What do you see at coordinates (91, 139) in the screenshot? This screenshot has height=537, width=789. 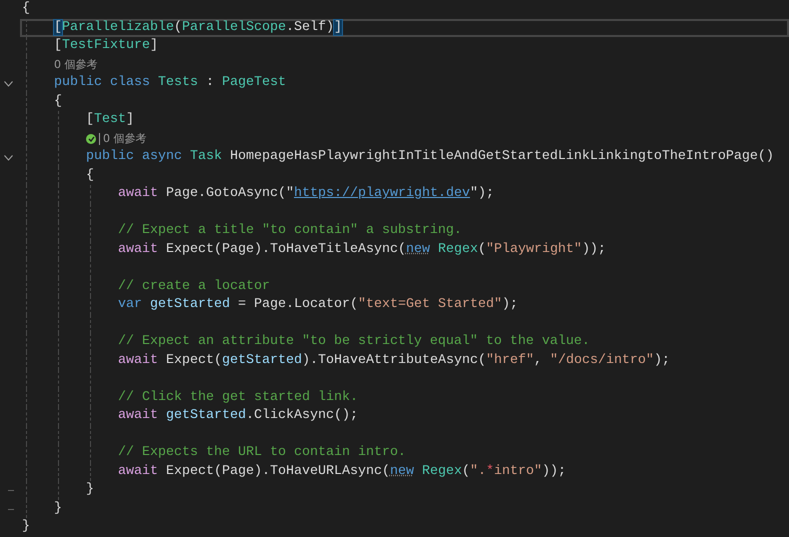 I see `test-passed-check-icon` at bounding box center [91, 139].